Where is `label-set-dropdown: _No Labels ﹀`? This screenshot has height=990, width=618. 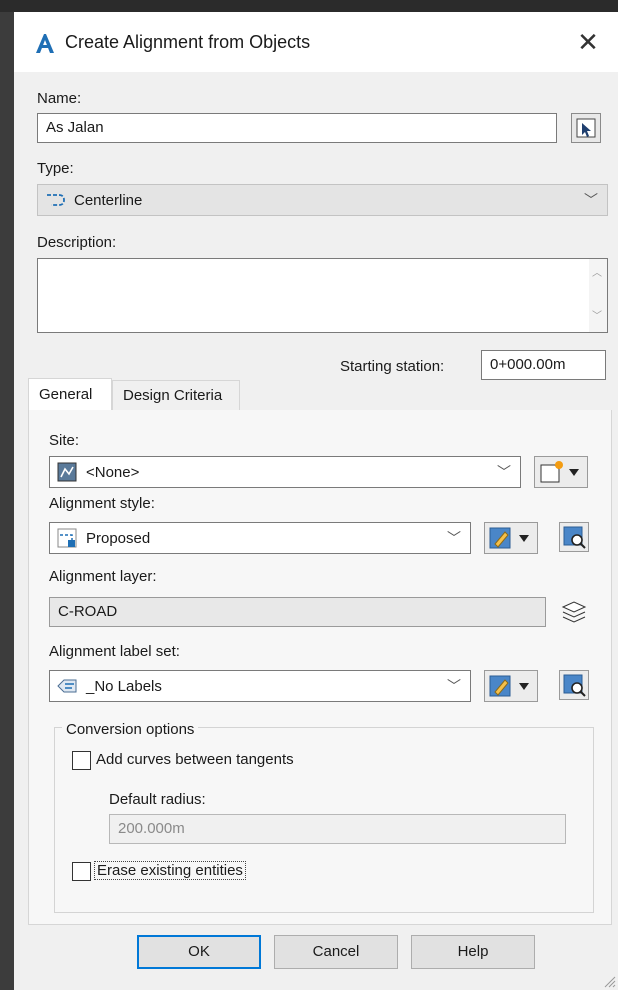 label-set-dropdown: _No Labels ﹀ is located at coordinates (260, 686).